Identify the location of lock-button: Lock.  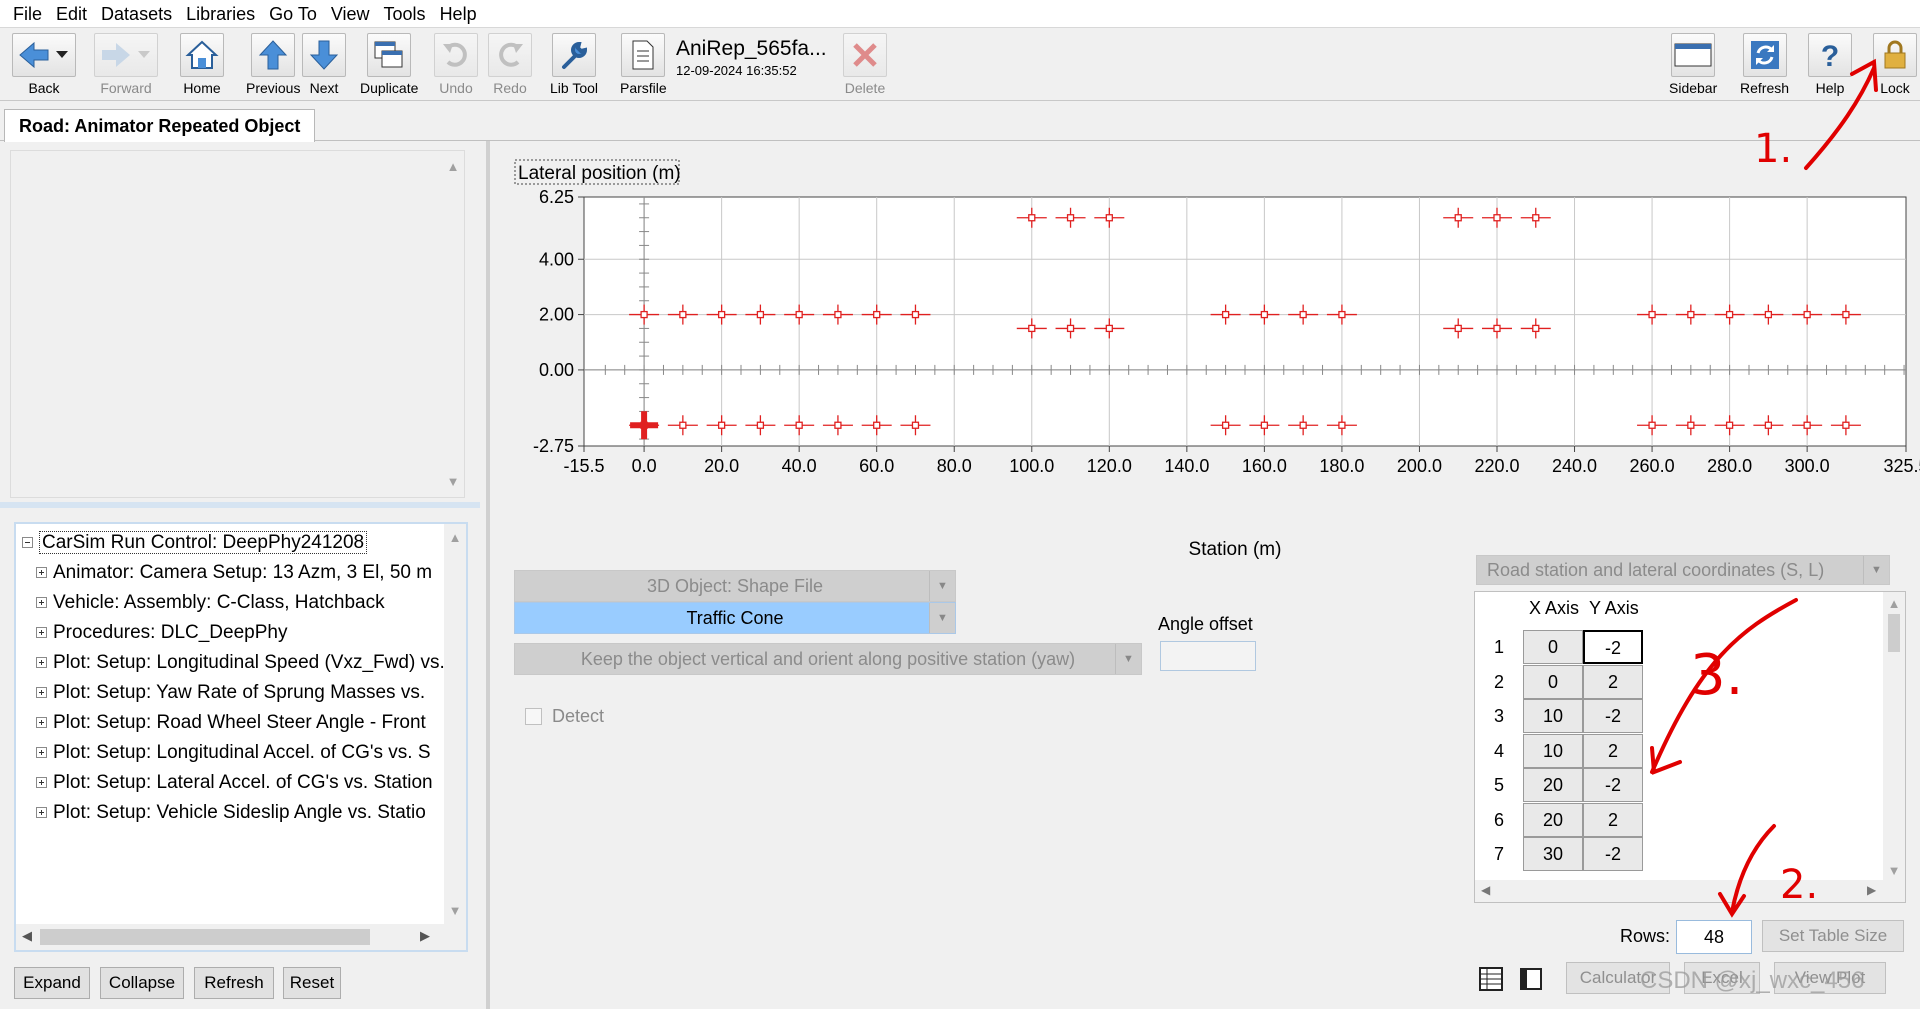
(1895, 64).